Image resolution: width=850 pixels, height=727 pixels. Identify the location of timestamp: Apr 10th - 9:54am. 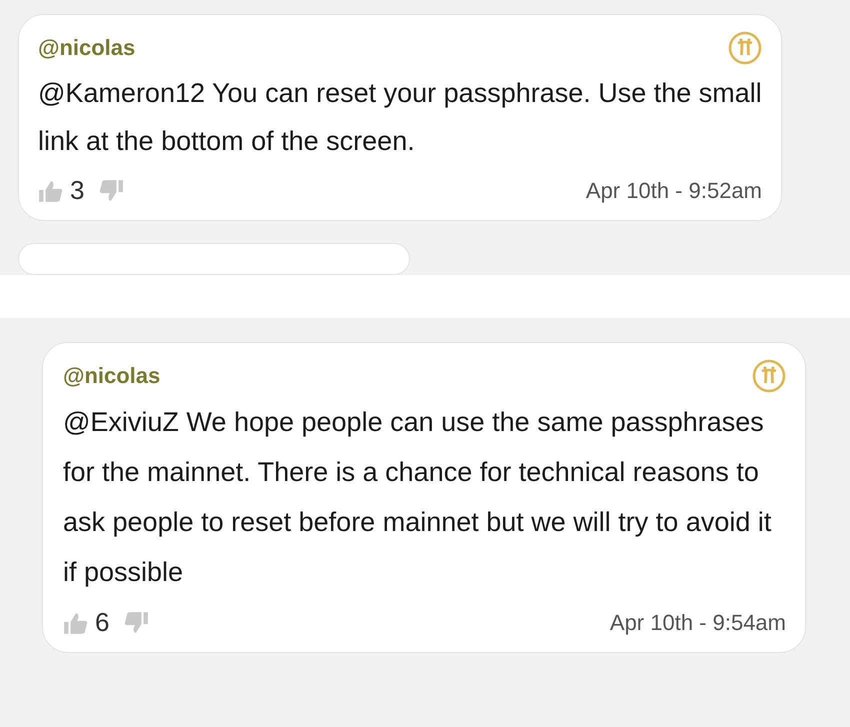
(698, 623).